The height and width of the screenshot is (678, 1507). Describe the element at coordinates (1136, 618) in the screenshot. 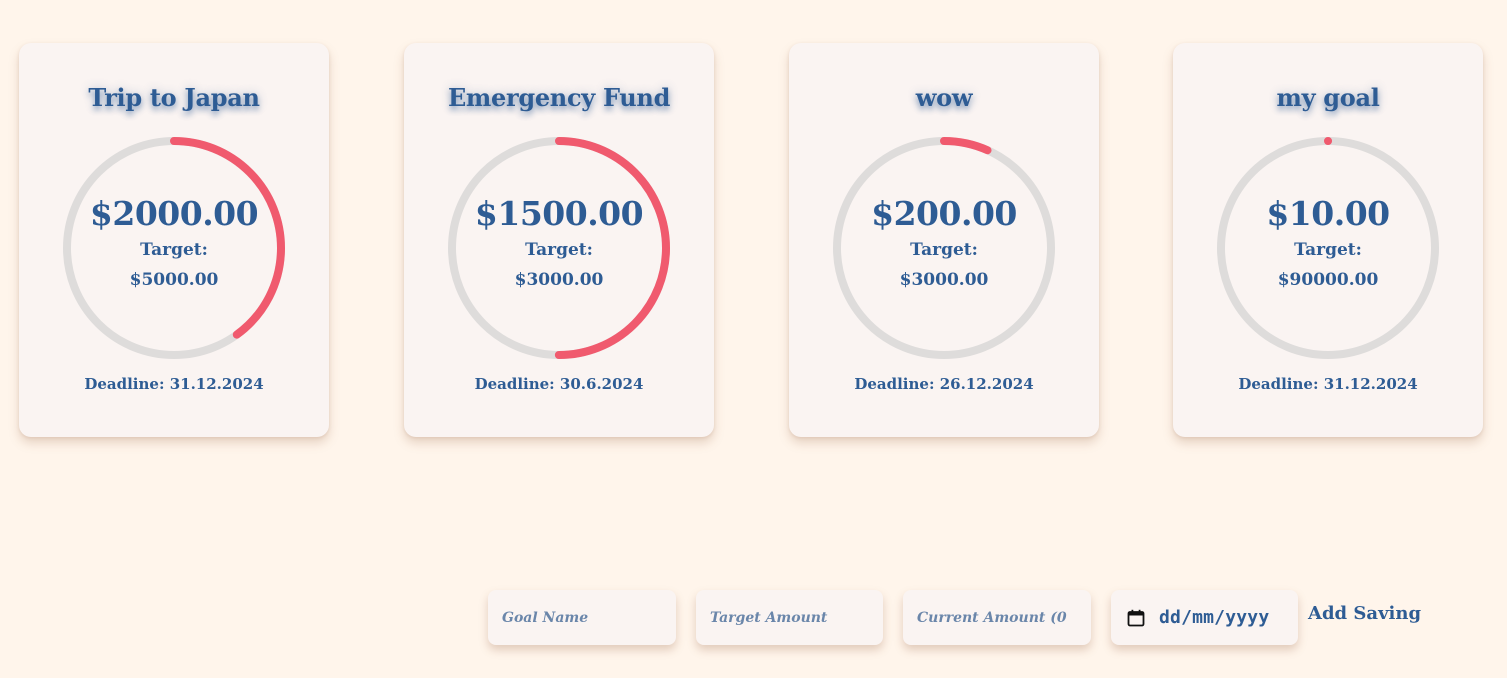

I see `calendar-icon` at that location.